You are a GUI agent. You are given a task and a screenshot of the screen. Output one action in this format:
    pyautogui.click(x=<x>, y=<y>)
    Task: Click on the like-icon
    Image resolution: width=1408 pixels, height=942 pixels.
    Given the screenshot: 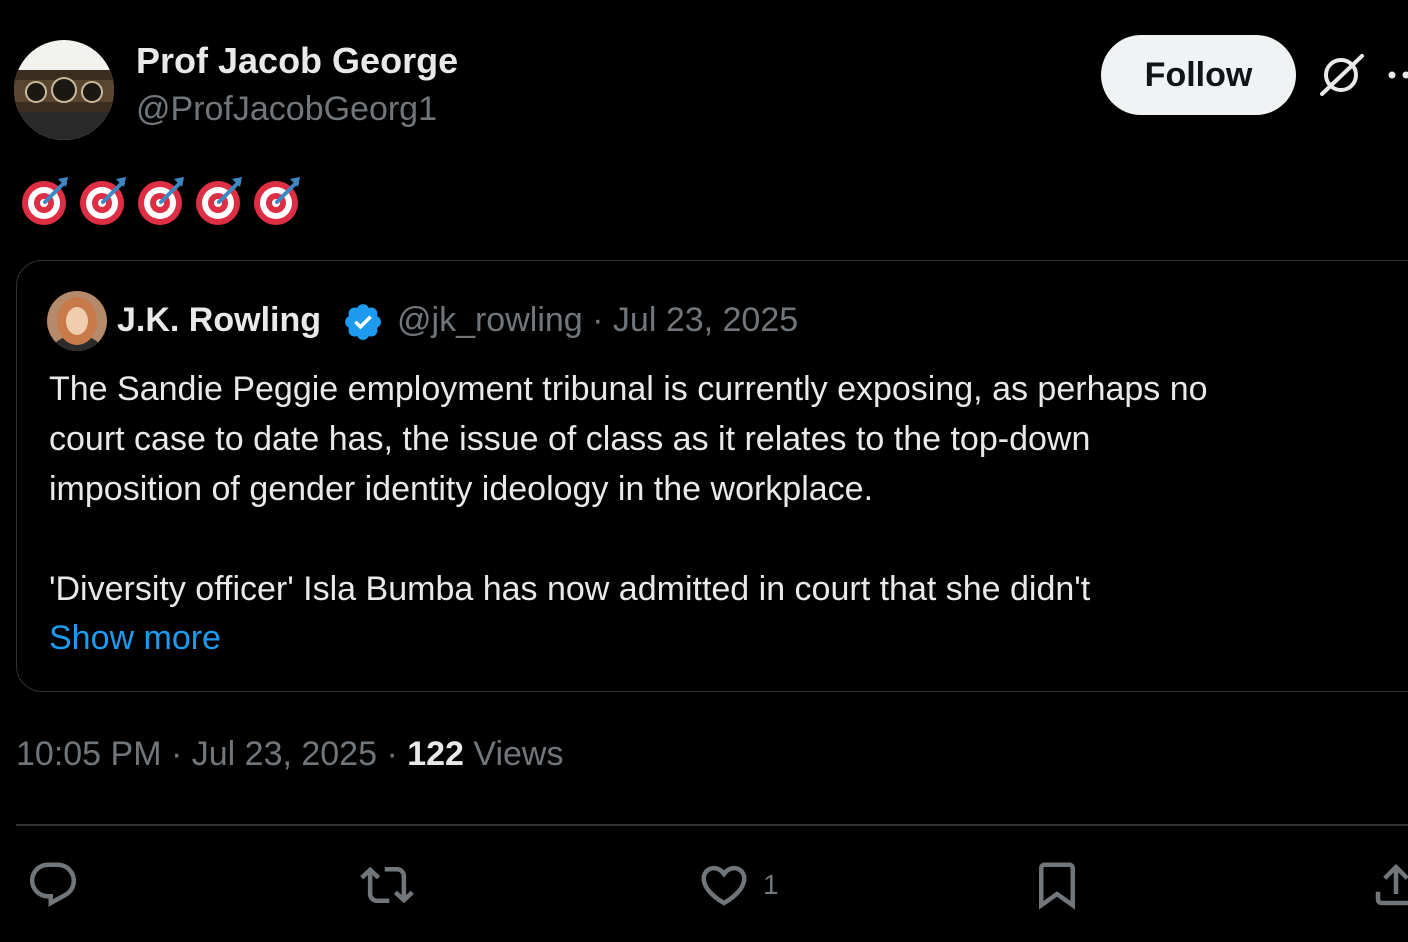 What is the action you would take?
    pyautogui.click(x=724, y=885)
    